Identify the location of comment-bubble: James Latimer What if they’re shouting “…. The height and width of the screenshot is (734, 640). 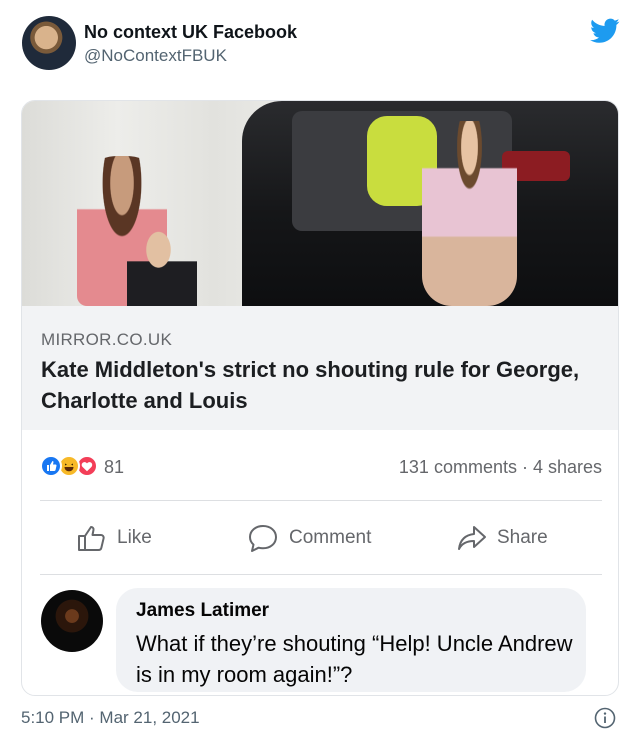
(351, 640).